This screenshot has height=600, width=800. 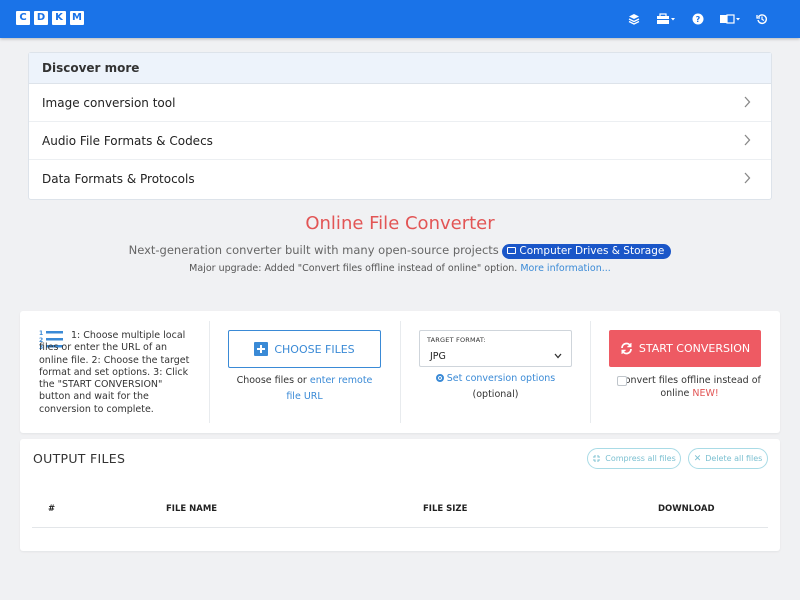 I want to click on logo-letter: M, so click(x=77, y=18).